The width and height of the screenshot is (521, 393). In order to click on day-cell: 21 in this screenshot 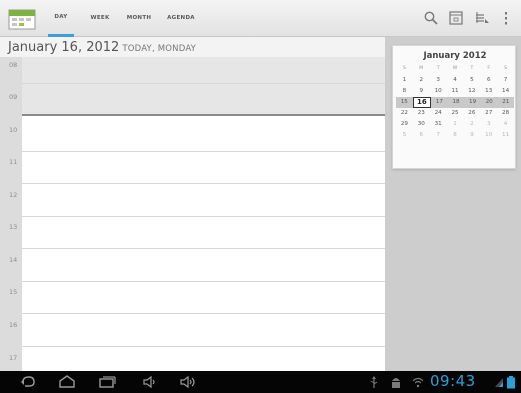, I will do `click(505, 102)`.